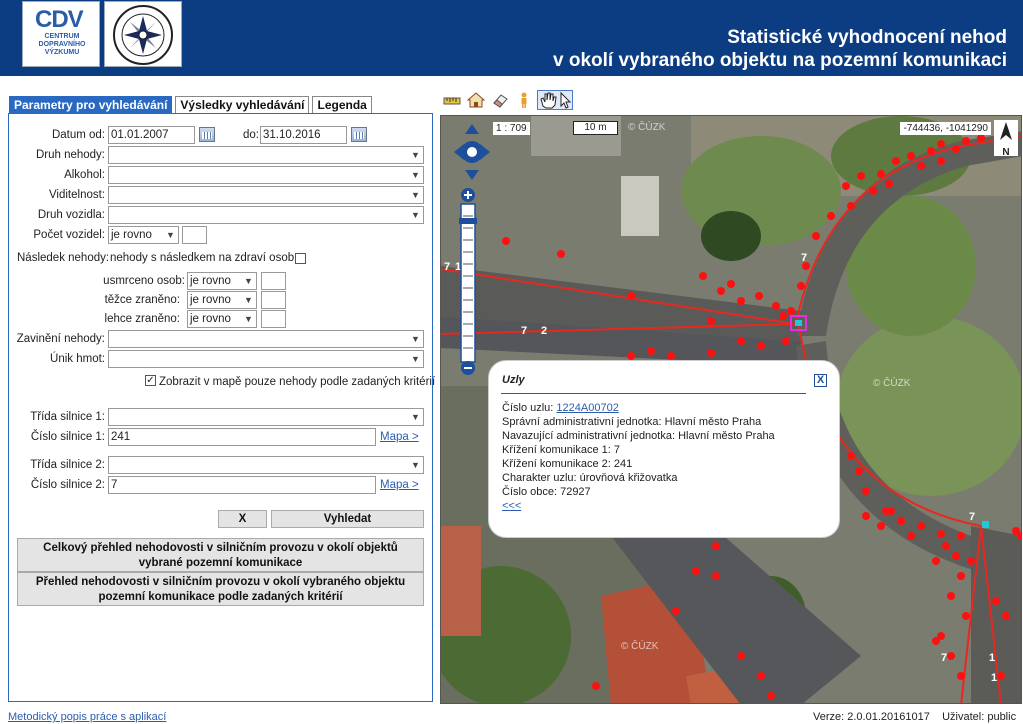  What do you see at coordinates (1006, 131) in the screenshot?
I see `north-arrow-glyph` at bounding box center [1006, 131].